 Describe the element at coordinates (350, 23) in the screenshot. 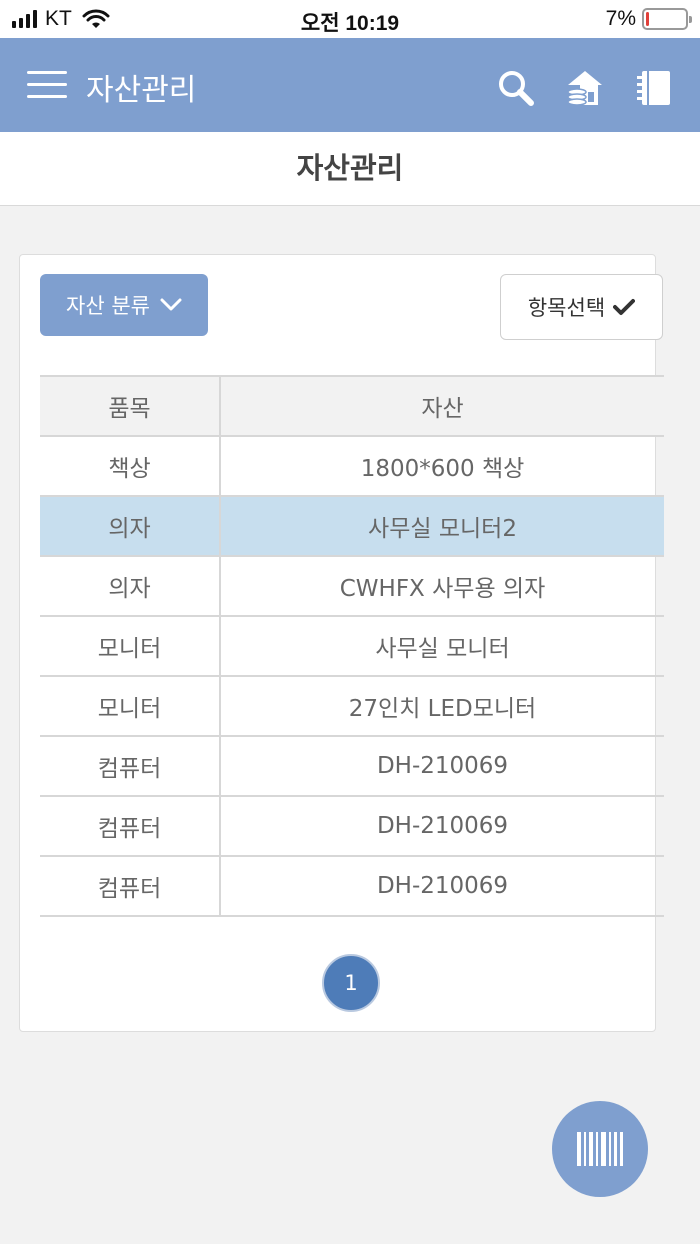

I see `status-time: 오전 10:19` at that location.